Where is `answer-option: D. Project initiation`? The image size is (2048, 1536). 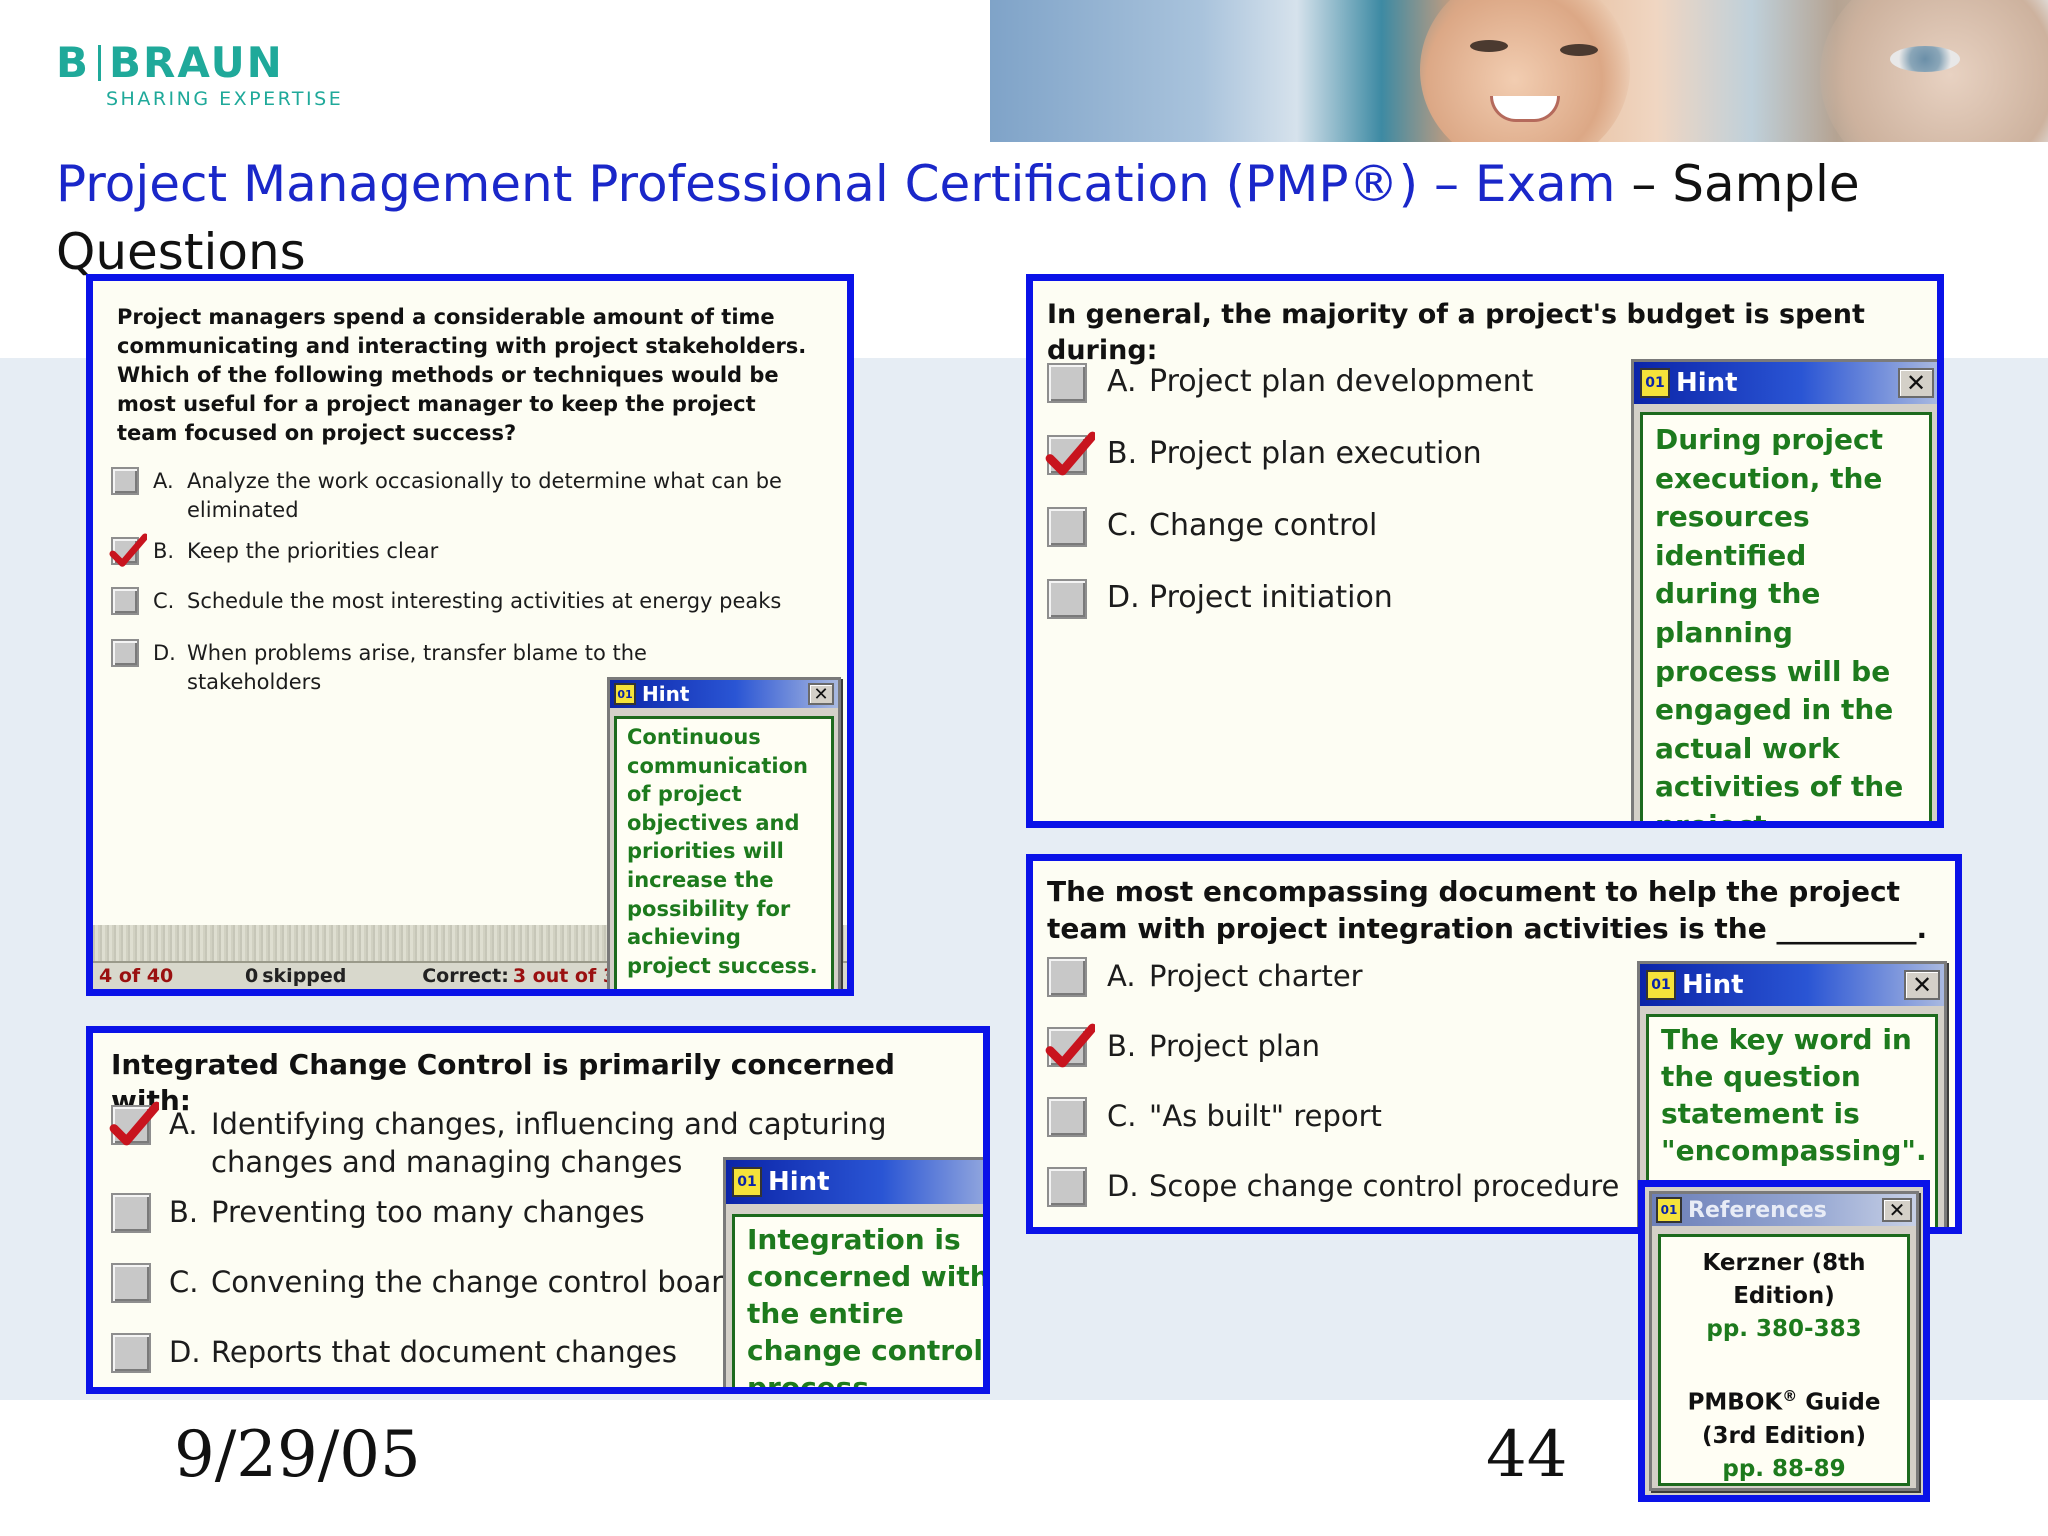 answer-option: D. Project initiation is located at coordinates (1358, 599).